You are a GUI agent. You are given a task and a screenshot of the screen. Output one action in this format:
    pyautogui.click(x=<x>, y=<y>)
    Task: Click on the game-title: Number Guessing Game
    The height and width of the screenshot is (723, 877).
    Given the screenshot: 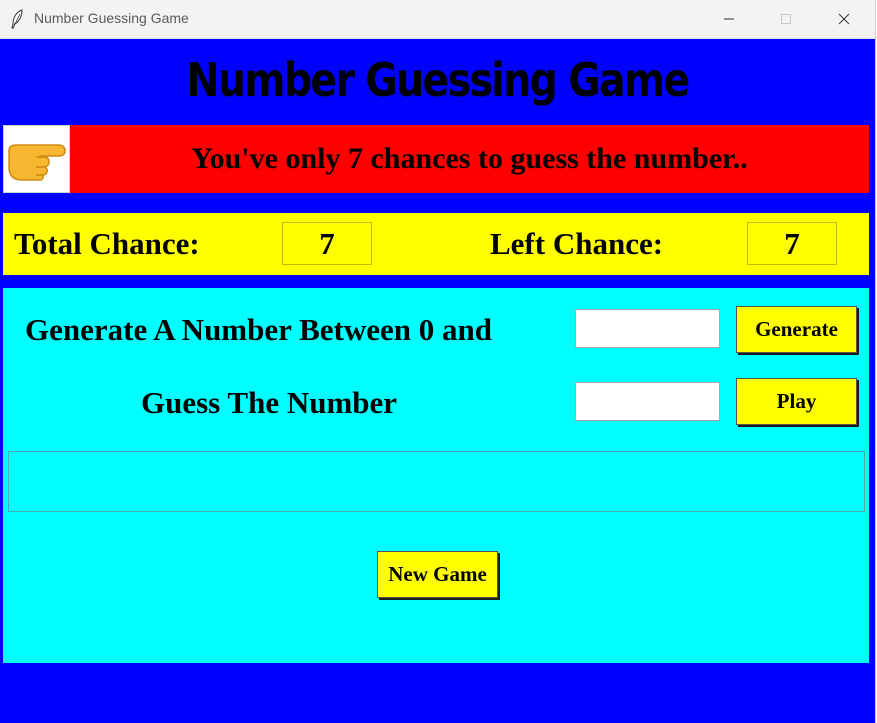 What is the action you would take?
    pyautogui.click(x=438, y=80)
    